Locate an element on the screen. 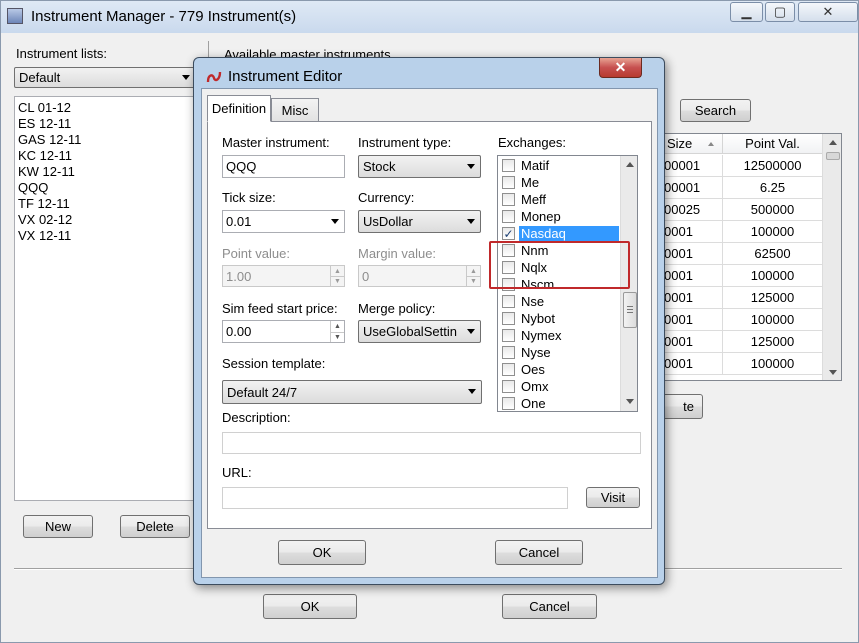 The height and width of the screenshot is (643, 859). exchange-item-nymex: Nymex is located at coordinates (559, 335).